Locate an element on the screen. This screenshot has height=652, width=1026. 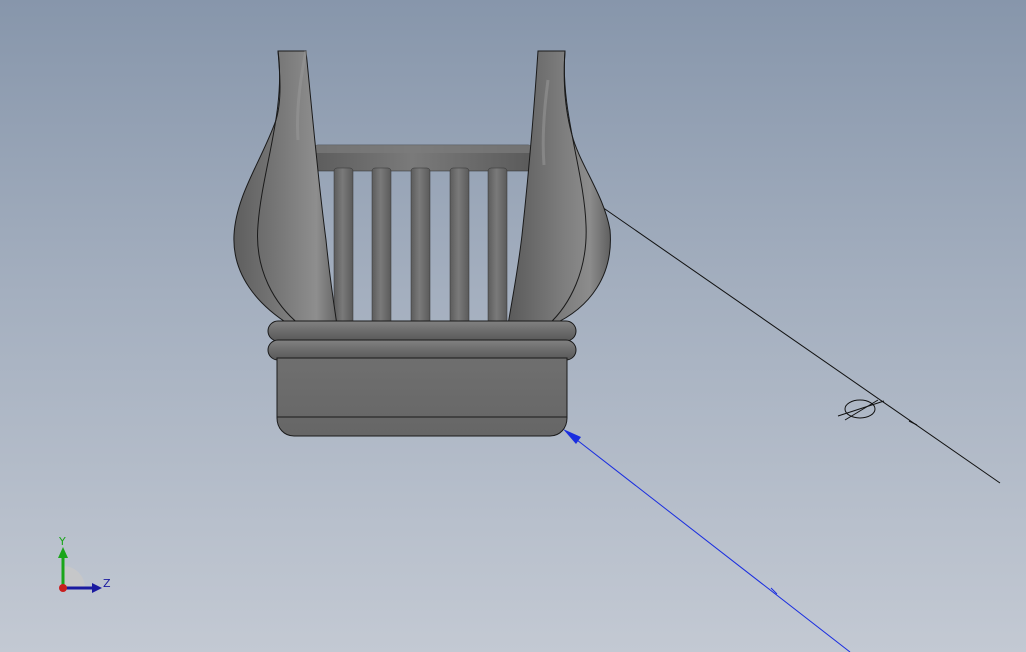
z-axis-label: Z is located at coordinates (107, 583).